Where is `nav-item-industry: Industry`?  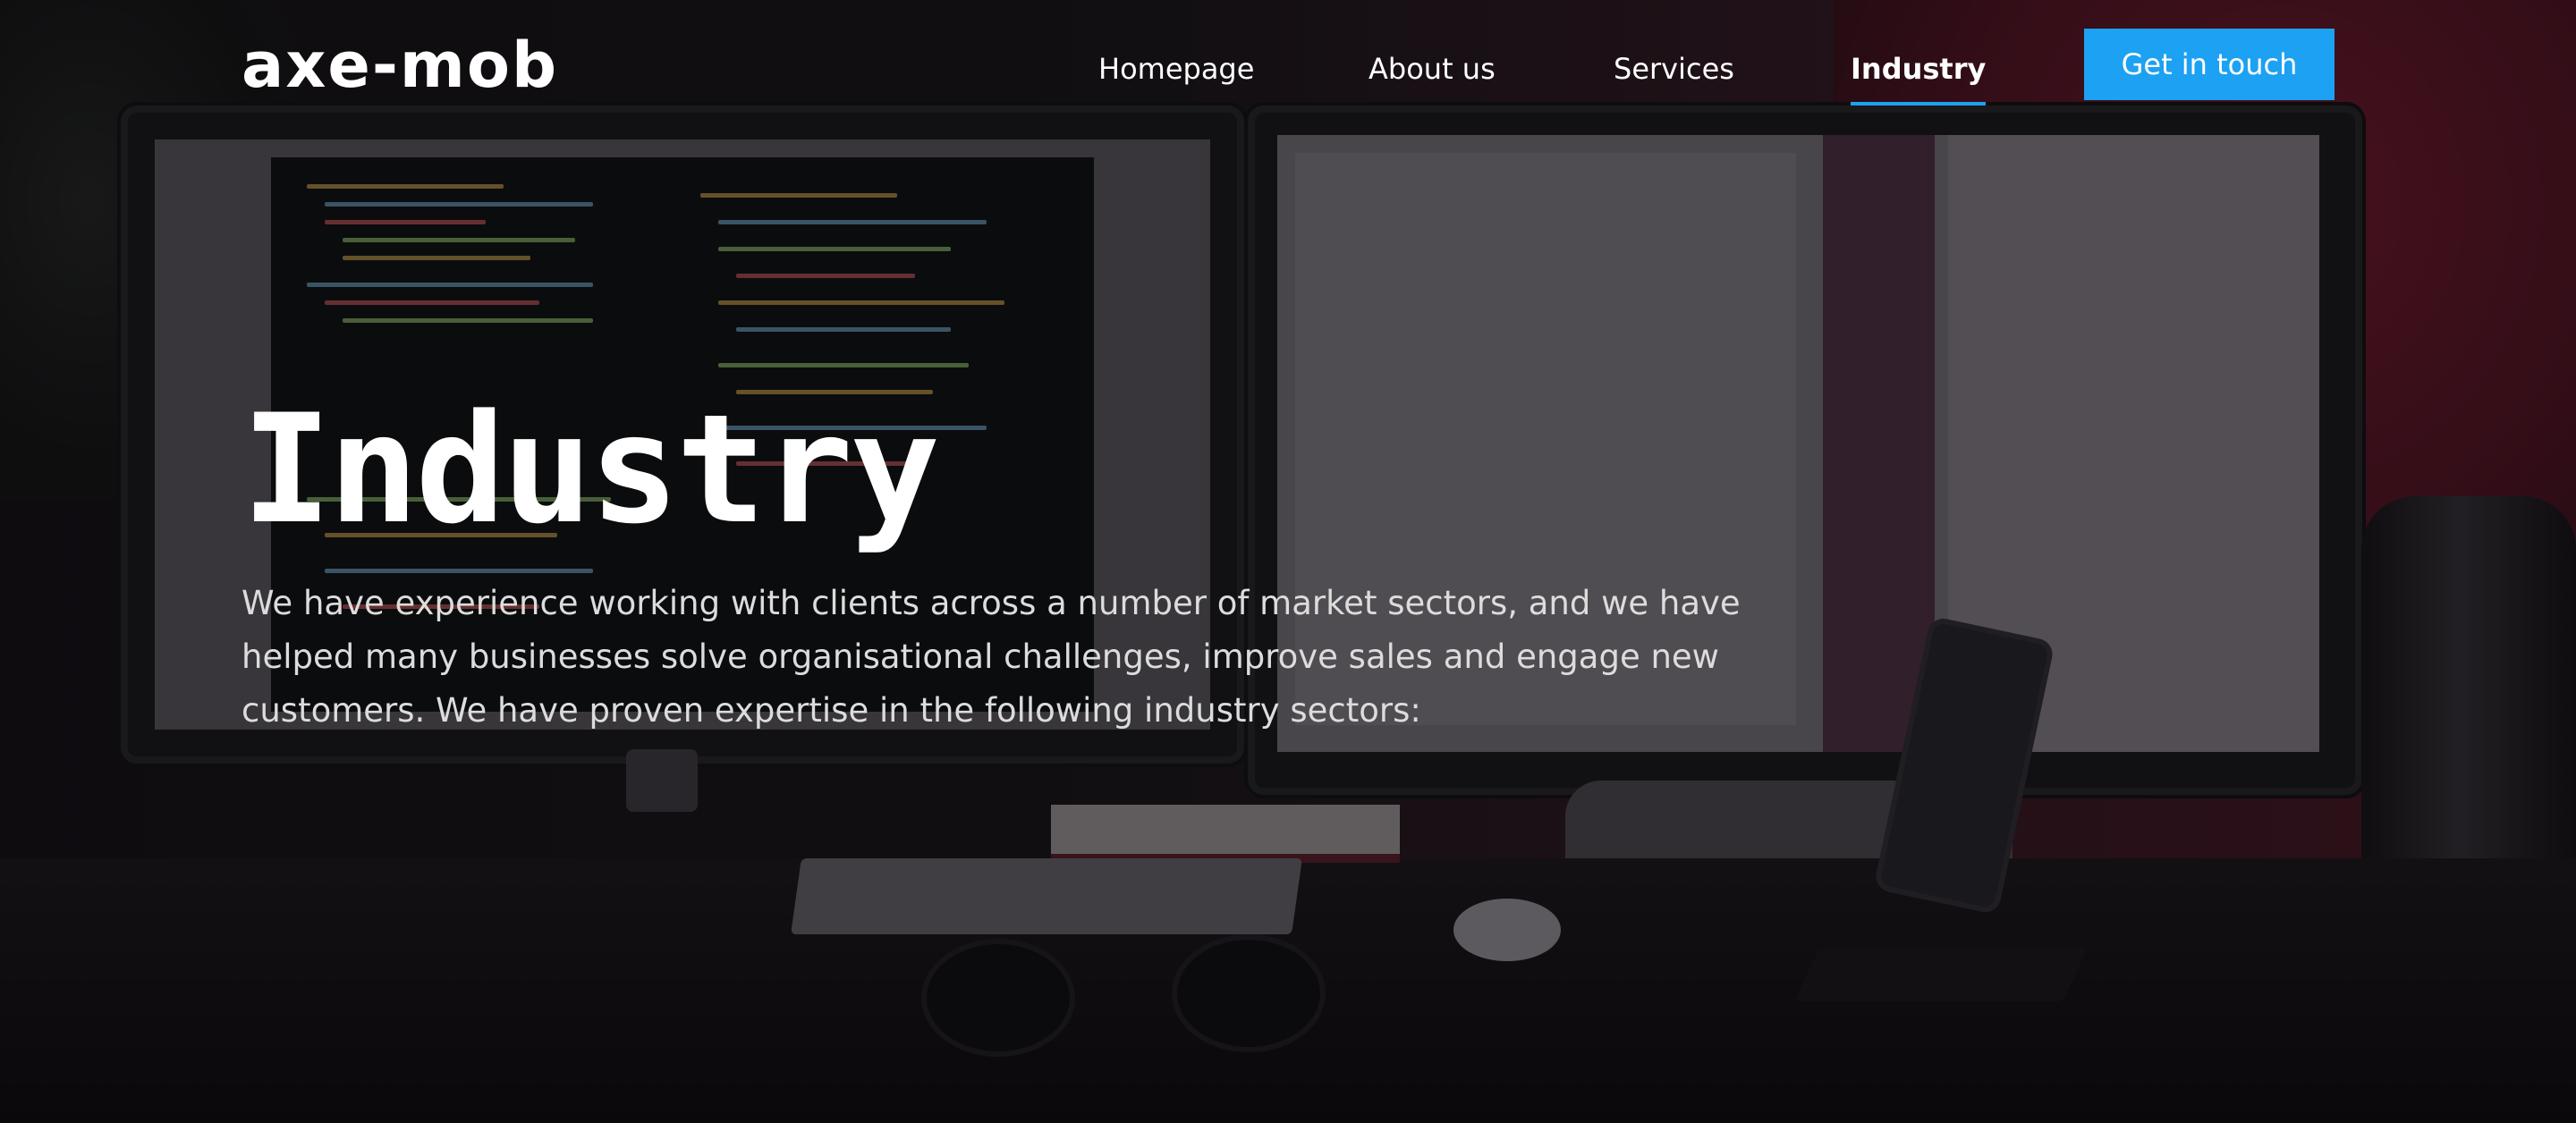 nav-item-industry: Industry is located at coordinates (1919, 69).